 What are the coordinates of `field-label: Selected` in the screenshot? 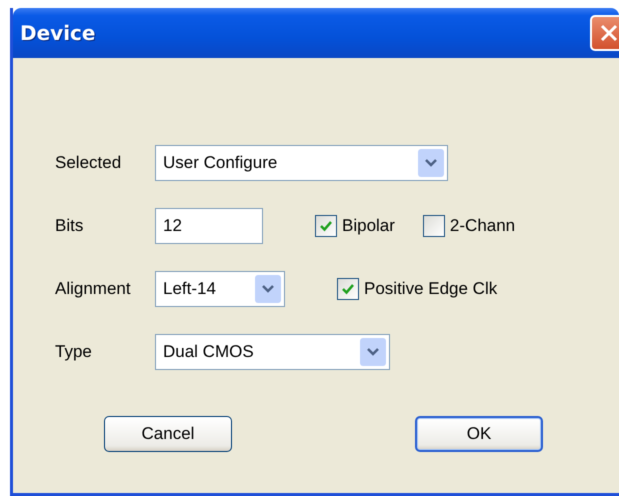 It's located at (88, 163).